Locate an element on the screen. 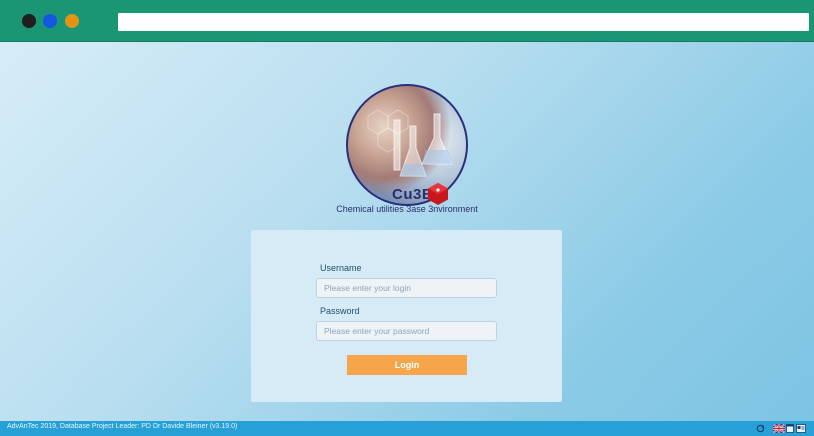 The width and height of the screenshot is (814, 436). window-maximize-dot is located at coordinates (72, 21).